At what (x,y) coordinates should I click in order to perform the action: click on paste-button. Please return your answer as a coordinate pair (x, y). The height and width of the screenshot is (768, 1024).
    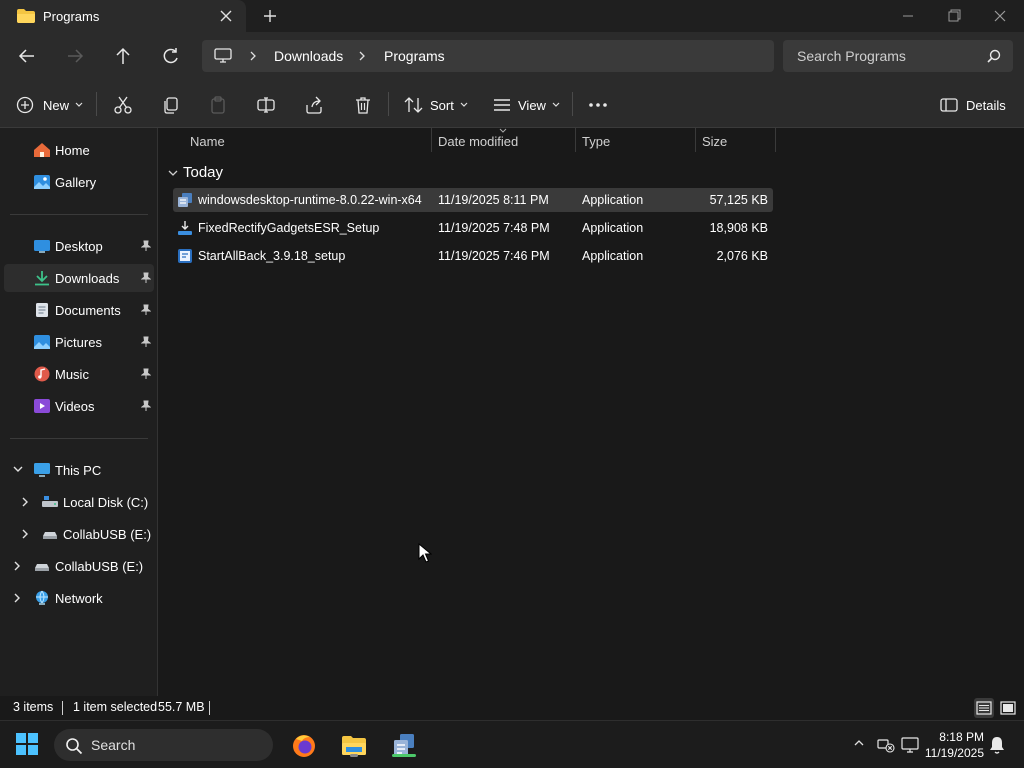
    Looking at the image, I should click on (218, 105).